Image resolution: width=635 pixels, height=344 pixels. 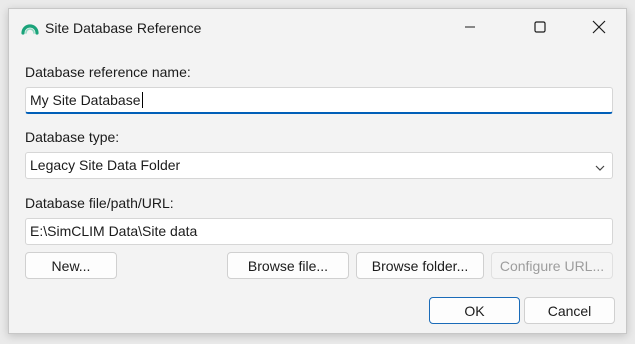 What do you see at coordinates (99, 203) in the screenshot?
I see `database-path-label: Database file/path/URL:` at bounding box center [99, 203].